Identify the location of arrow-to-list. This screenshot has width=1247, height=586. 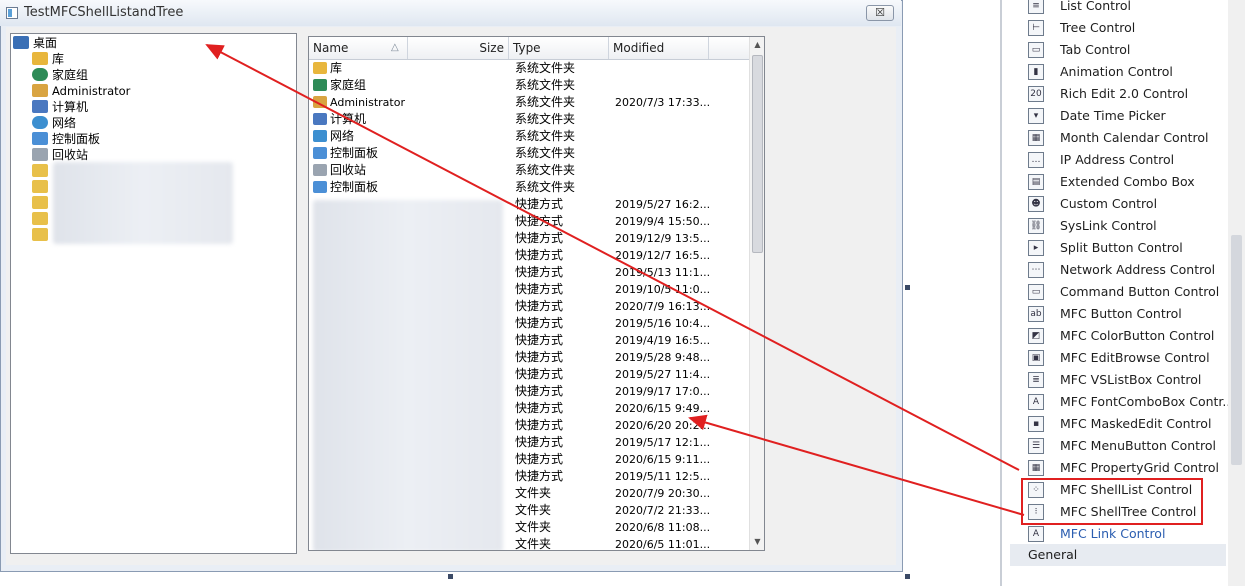
(856, 465).